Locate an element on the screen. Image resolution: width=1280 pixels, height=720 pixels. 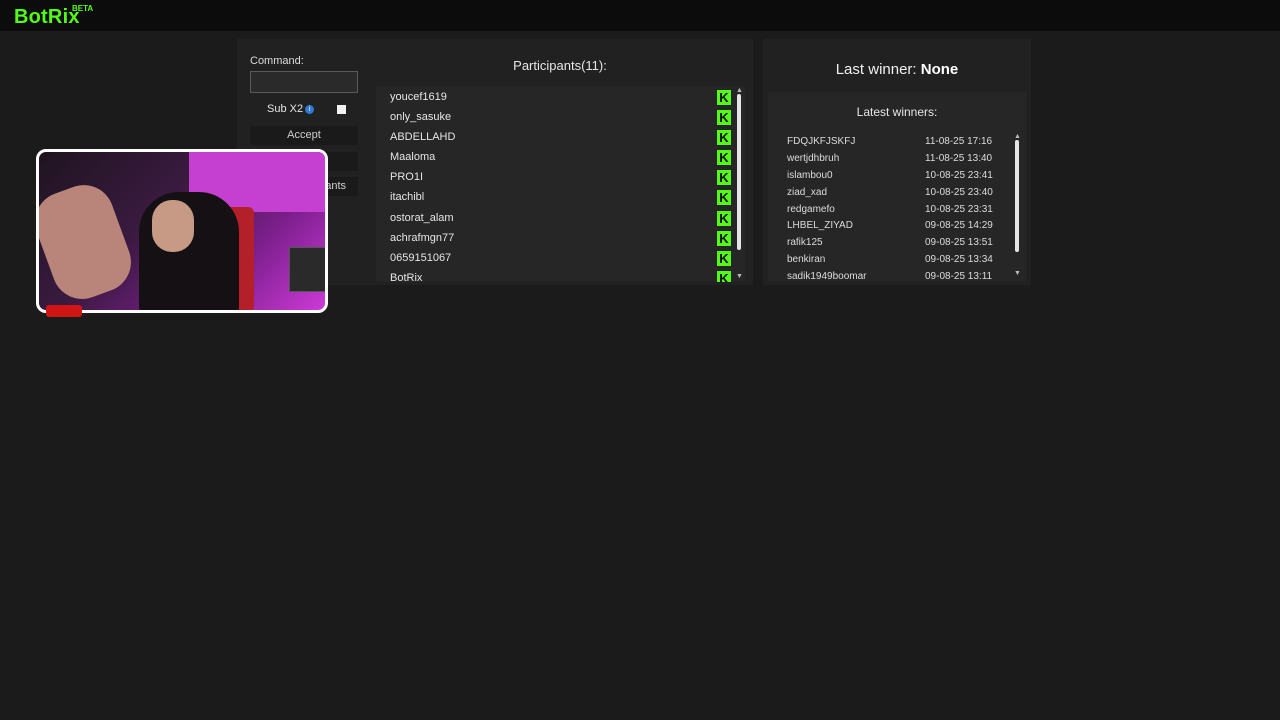
webcam-overlay is located at coordinates (182, 231).